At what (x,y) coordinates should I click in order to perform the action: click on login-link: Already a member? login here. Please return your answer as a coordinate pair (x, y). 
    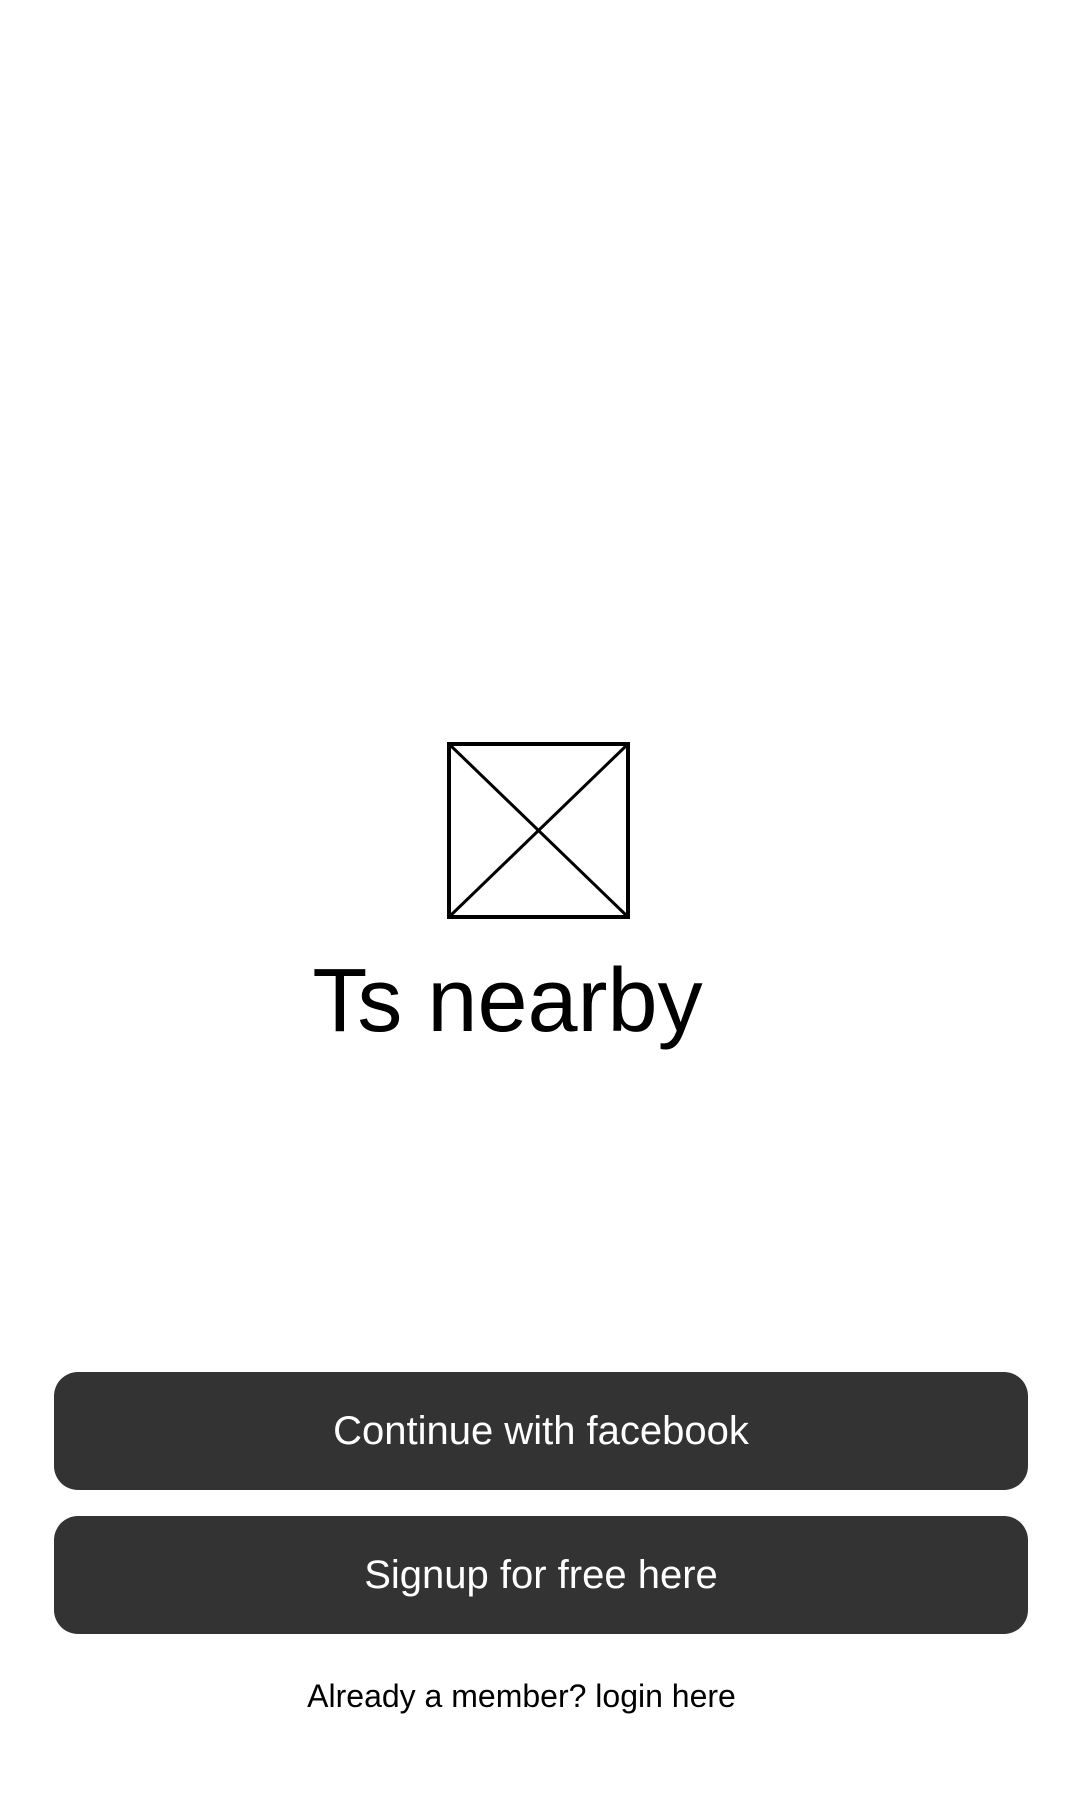
    Looking at the image, I should click on (521, 1696).